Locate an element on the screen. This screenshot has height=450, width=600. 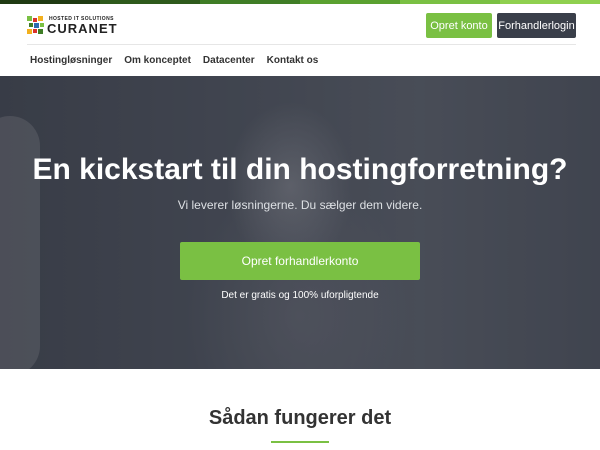
hero-note: Det er gratis og 100% uforpligtende is located at coordinates (300, 295).